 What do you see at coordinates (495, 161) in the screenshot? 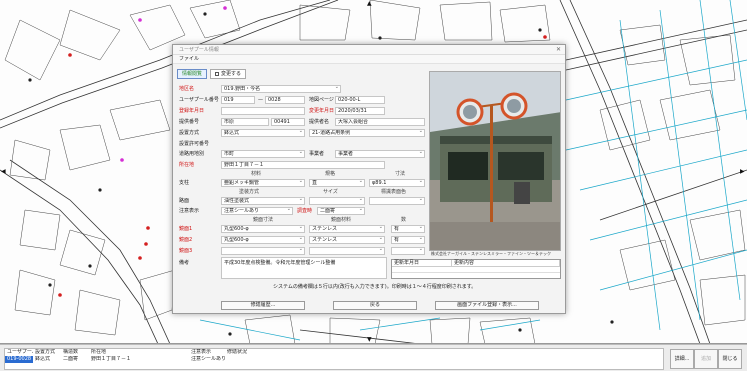
I see `pole-photo` at bounding box center [495, 161].